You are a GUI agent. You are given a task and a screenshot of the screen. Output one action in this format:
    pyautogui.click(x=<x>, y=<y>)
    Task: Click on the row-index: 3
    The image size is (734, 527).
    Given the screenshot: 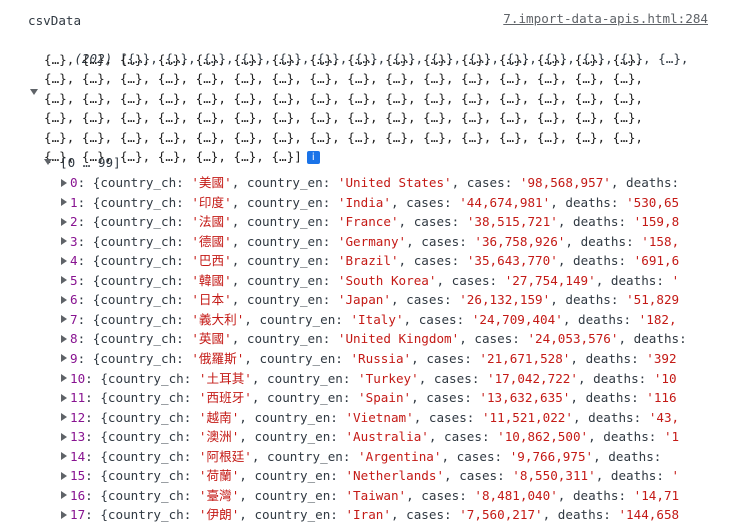 What is the action you would take?
    pyautogui.click(x=74, y=241)
    